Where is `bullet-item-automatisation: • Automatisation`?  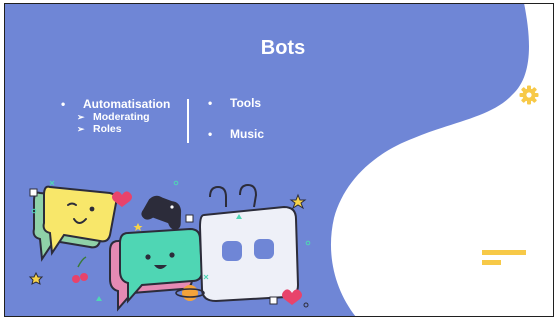
bullet-item-automatisation: • Automatisation is located at coordinates (121, 104).